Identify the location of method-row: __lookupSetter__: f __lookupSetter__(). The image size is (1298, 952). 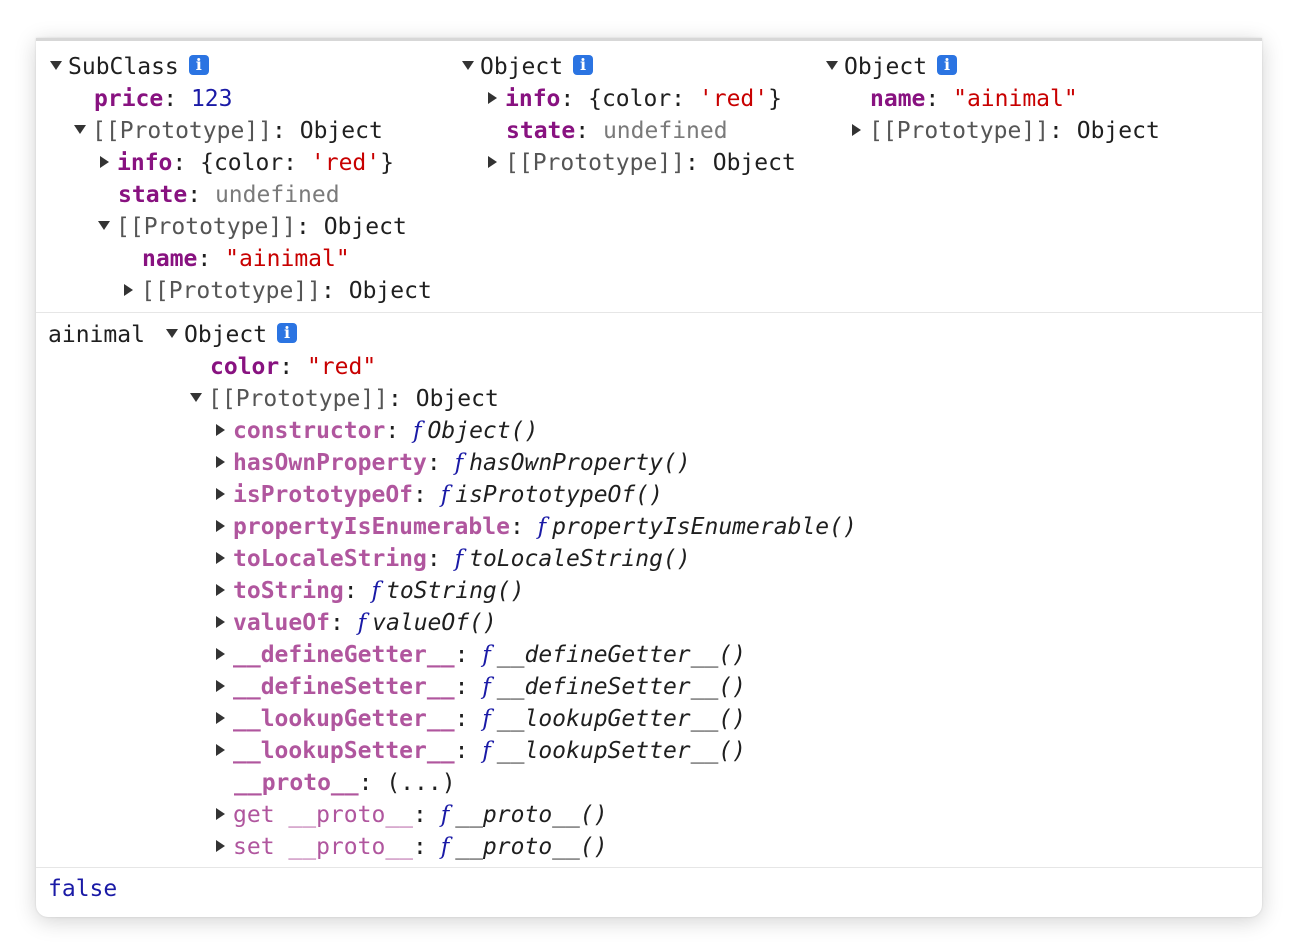
(481, 751).